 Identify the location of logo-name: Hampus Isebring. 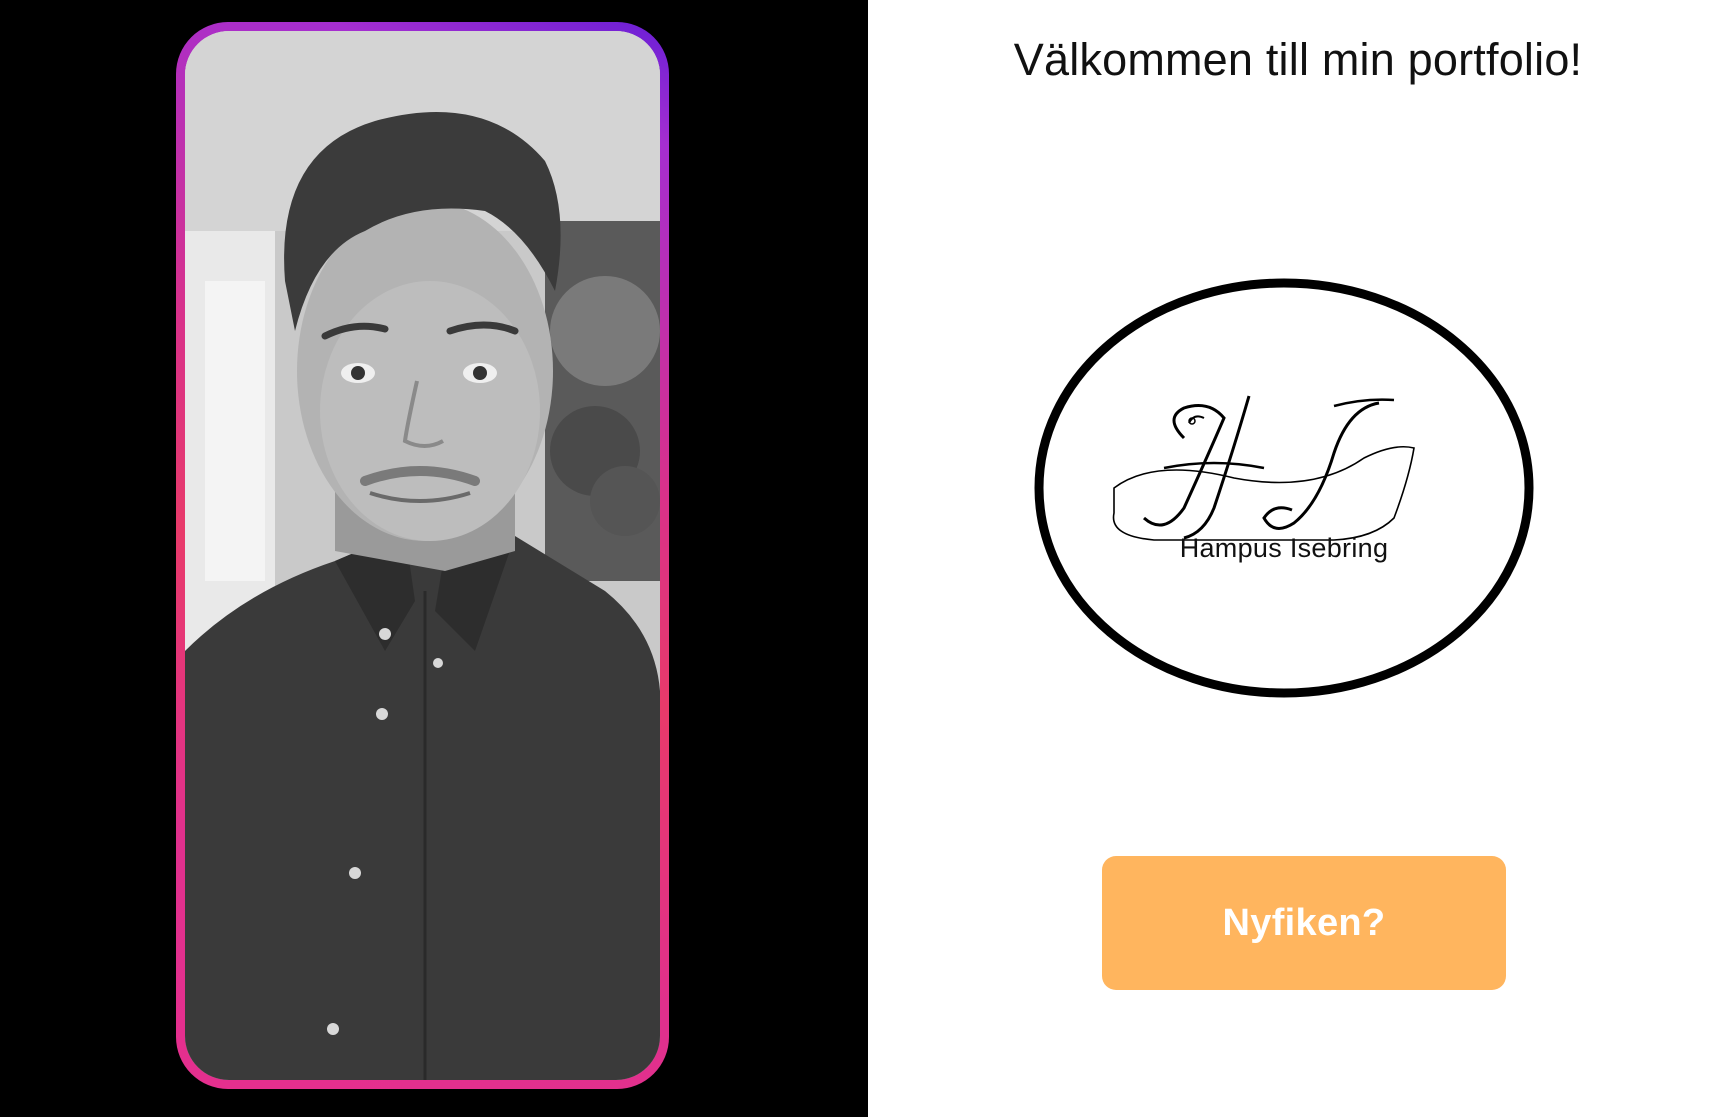
(1284, 548).